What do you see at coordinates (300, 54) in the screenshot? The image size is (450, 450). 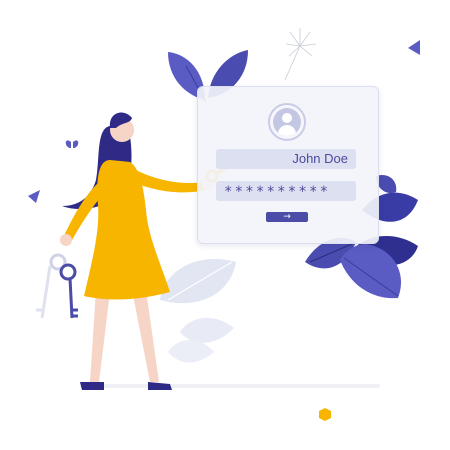 I see `dandelion` at bounding box center [300, 54].